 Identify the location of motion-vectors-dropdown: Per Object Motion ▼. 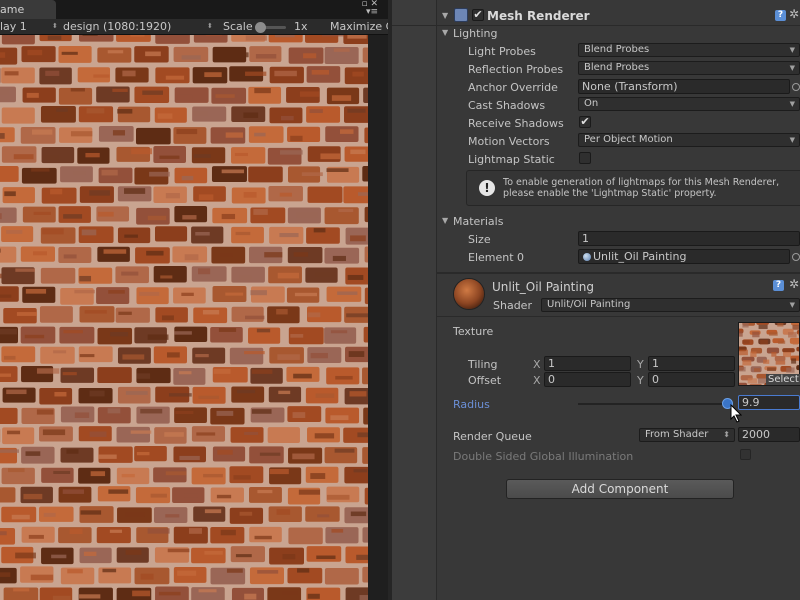
(689, 140).